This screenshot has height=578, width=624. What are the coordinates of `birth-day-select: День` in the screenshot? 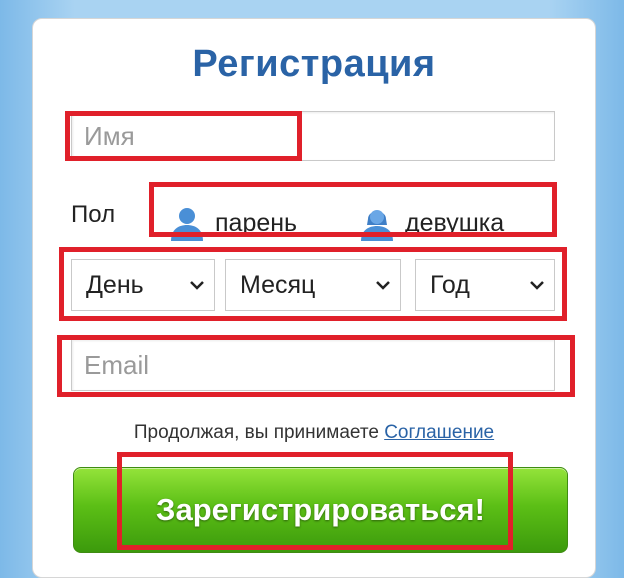 It's located at (143, 285).